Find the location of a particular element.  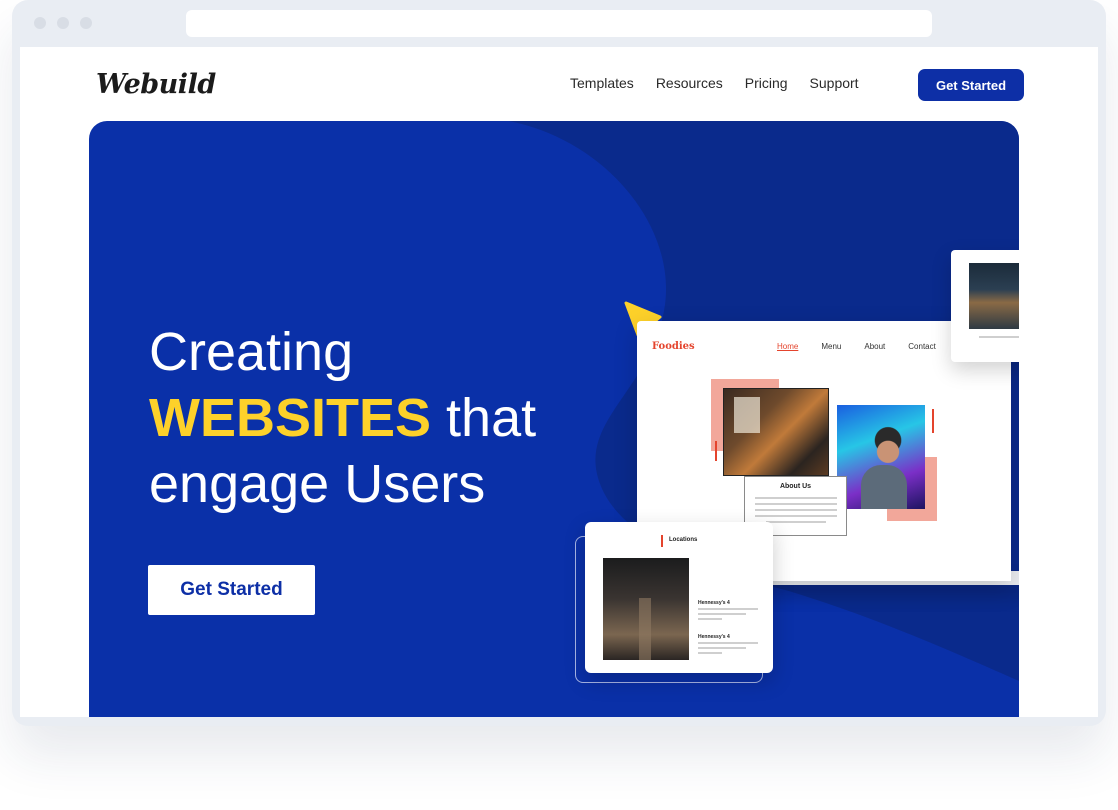

nav-link-templates: Templates is located at coordinates (602, 83).